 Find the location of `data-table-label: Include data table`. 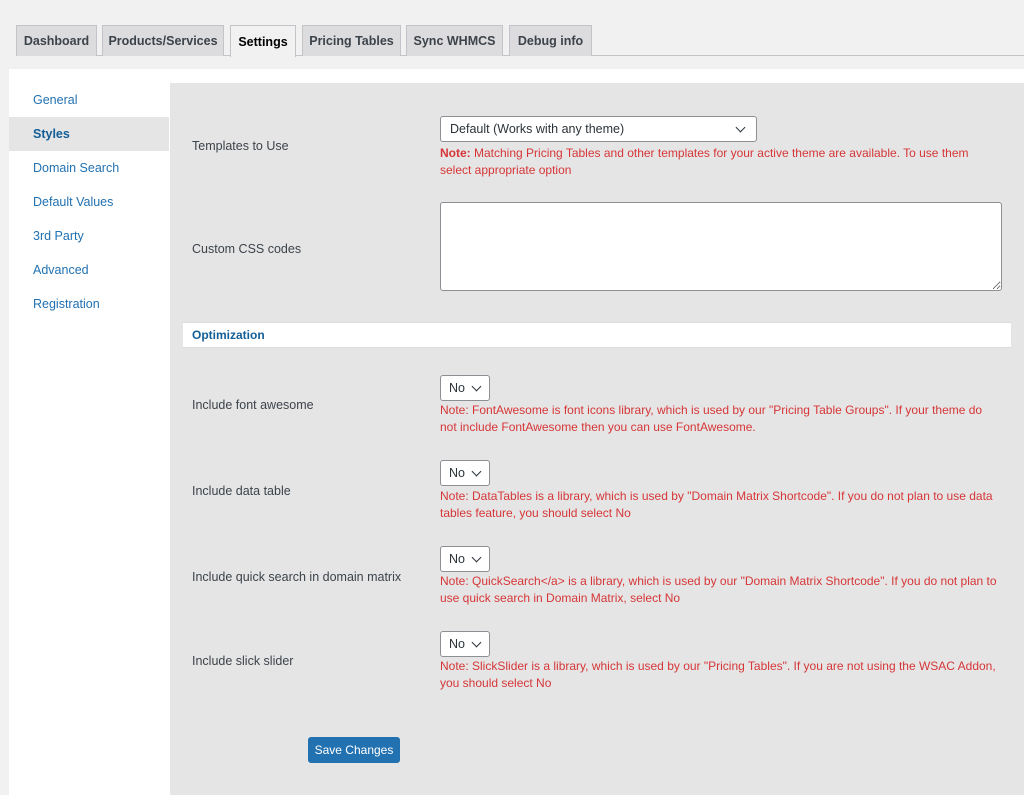

data-table-label: Include data table is located at coordinates (241, 491).